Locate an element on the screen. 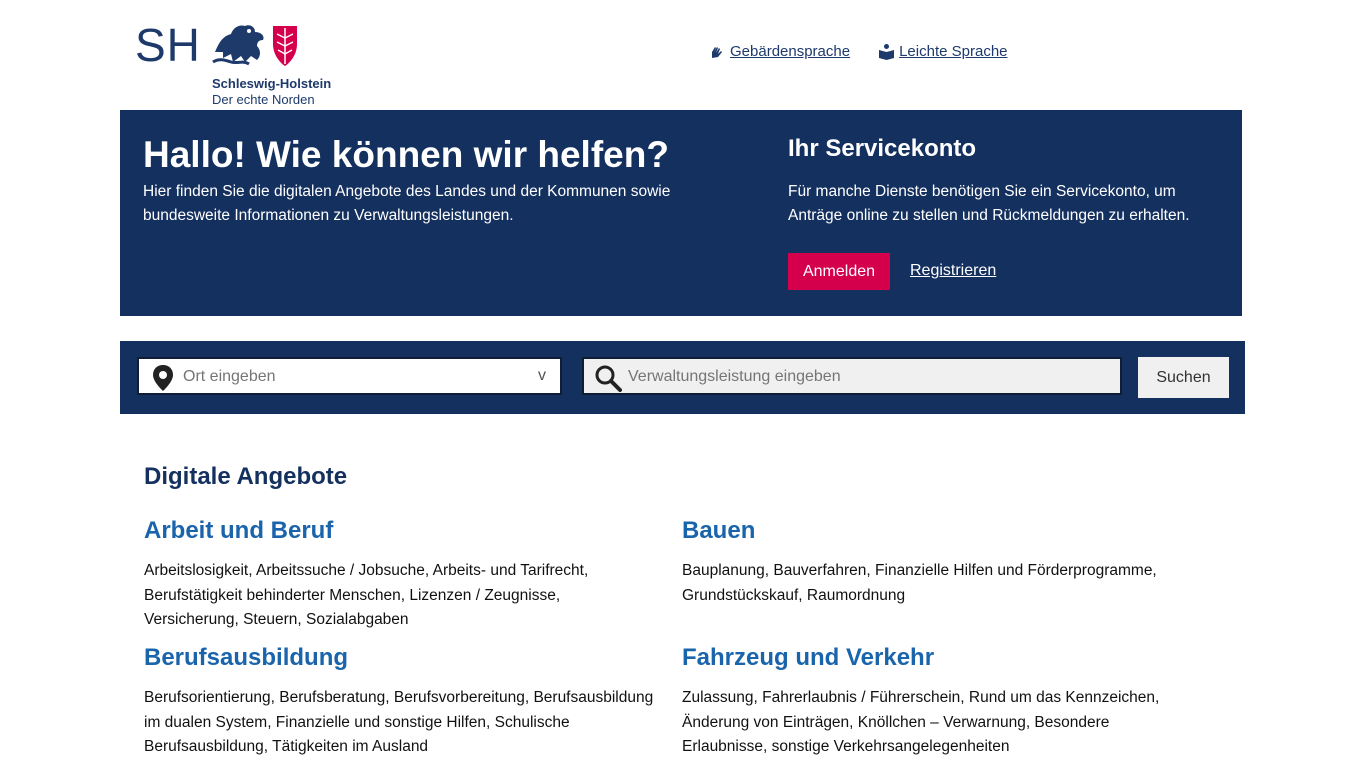 This screenshot has width=1353, height=764. category-title-link: Fahrzeug und Verkehr is located at coordinates (937, 658).